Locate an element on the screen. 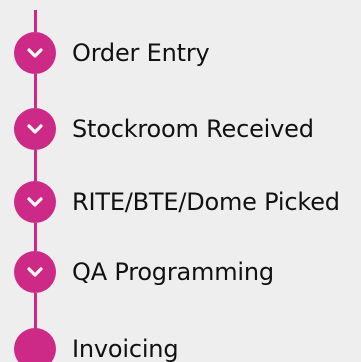 The height and width of the screenshot is (362, 361). step-qa-programming: QA Programming is located at coordinates (144, 272).